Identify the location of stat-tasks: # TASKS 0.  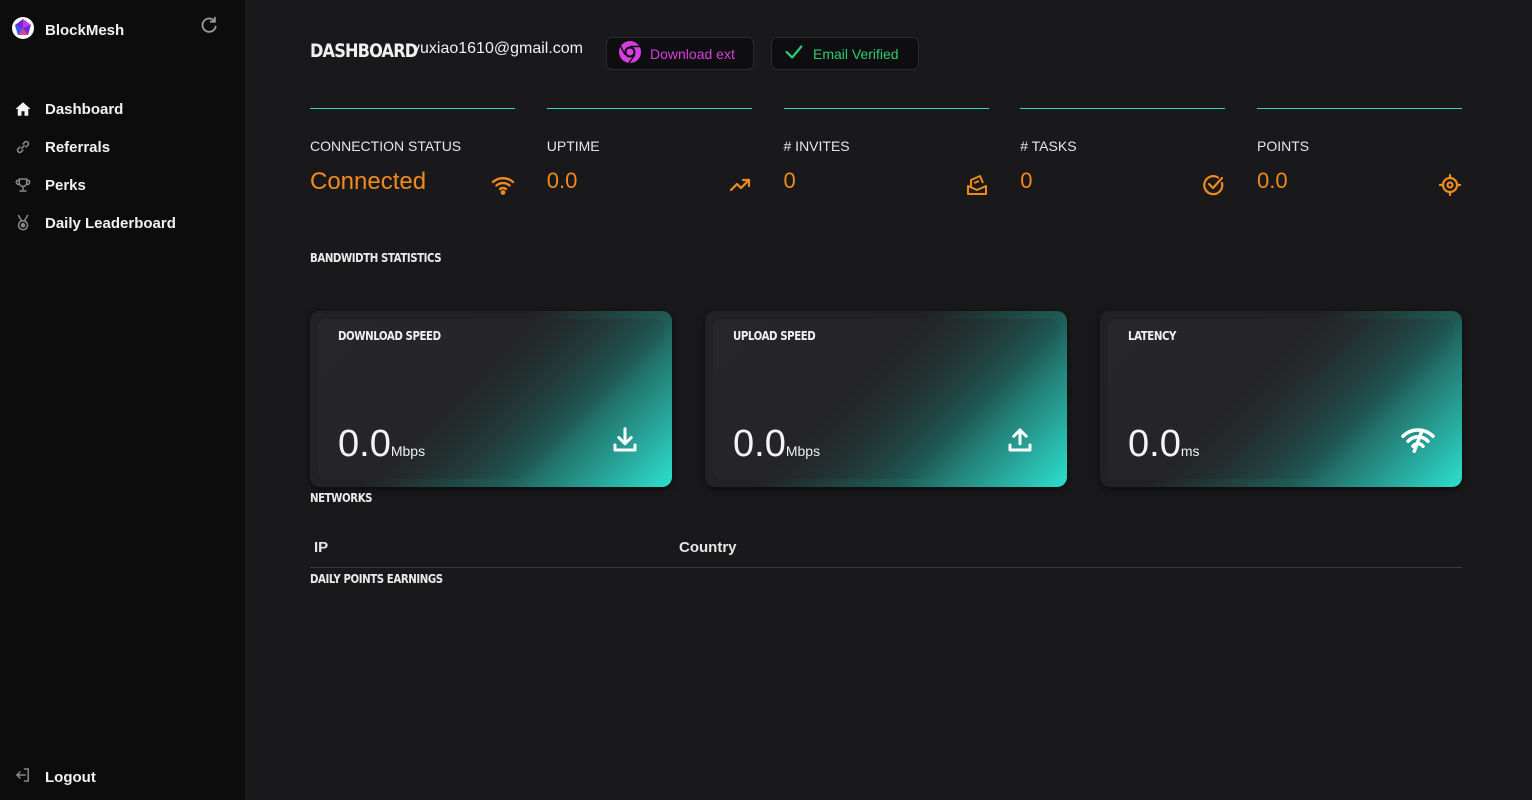
(1123, 152).